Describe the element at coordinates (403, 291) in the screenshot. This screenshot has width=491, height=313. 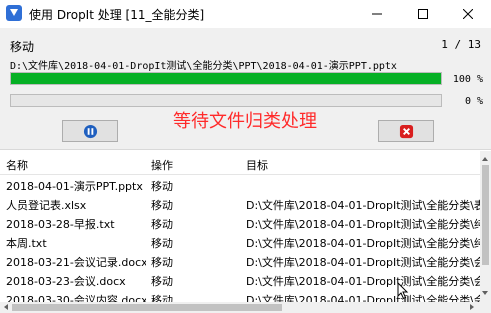
I see `mouse-cursor-icon` at that location.